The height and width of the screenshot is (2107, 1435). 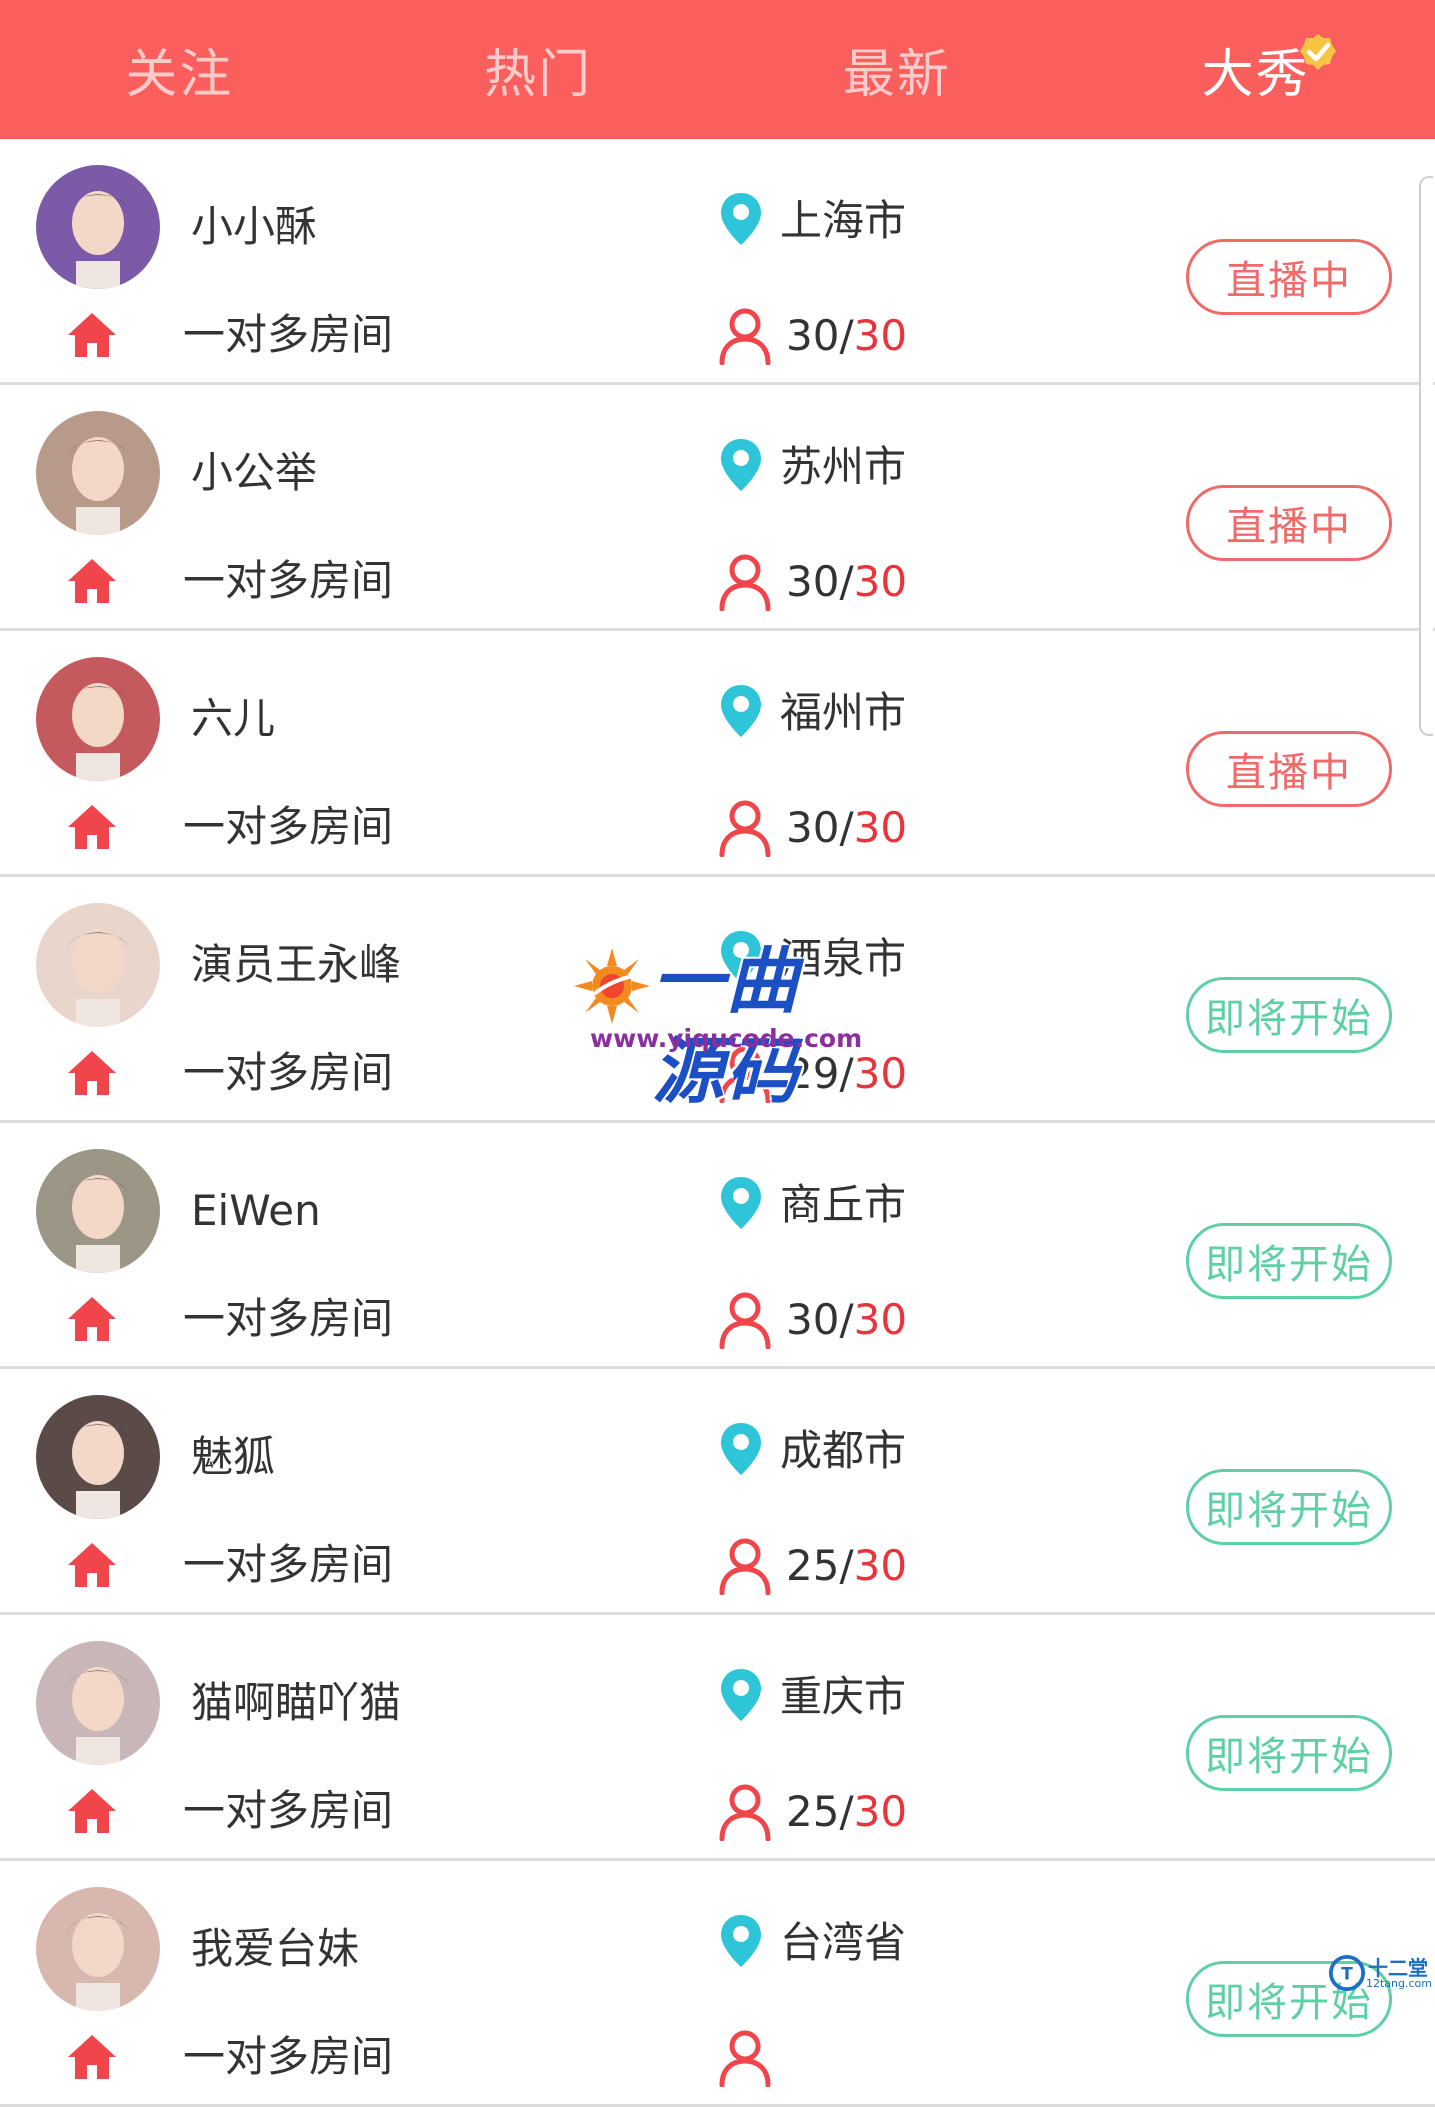 What do you see at coordinates (1399, 1983) in the screenshot?
I see `corner-logo-url: 12tang.com` at bounding box center [1399, 1983].